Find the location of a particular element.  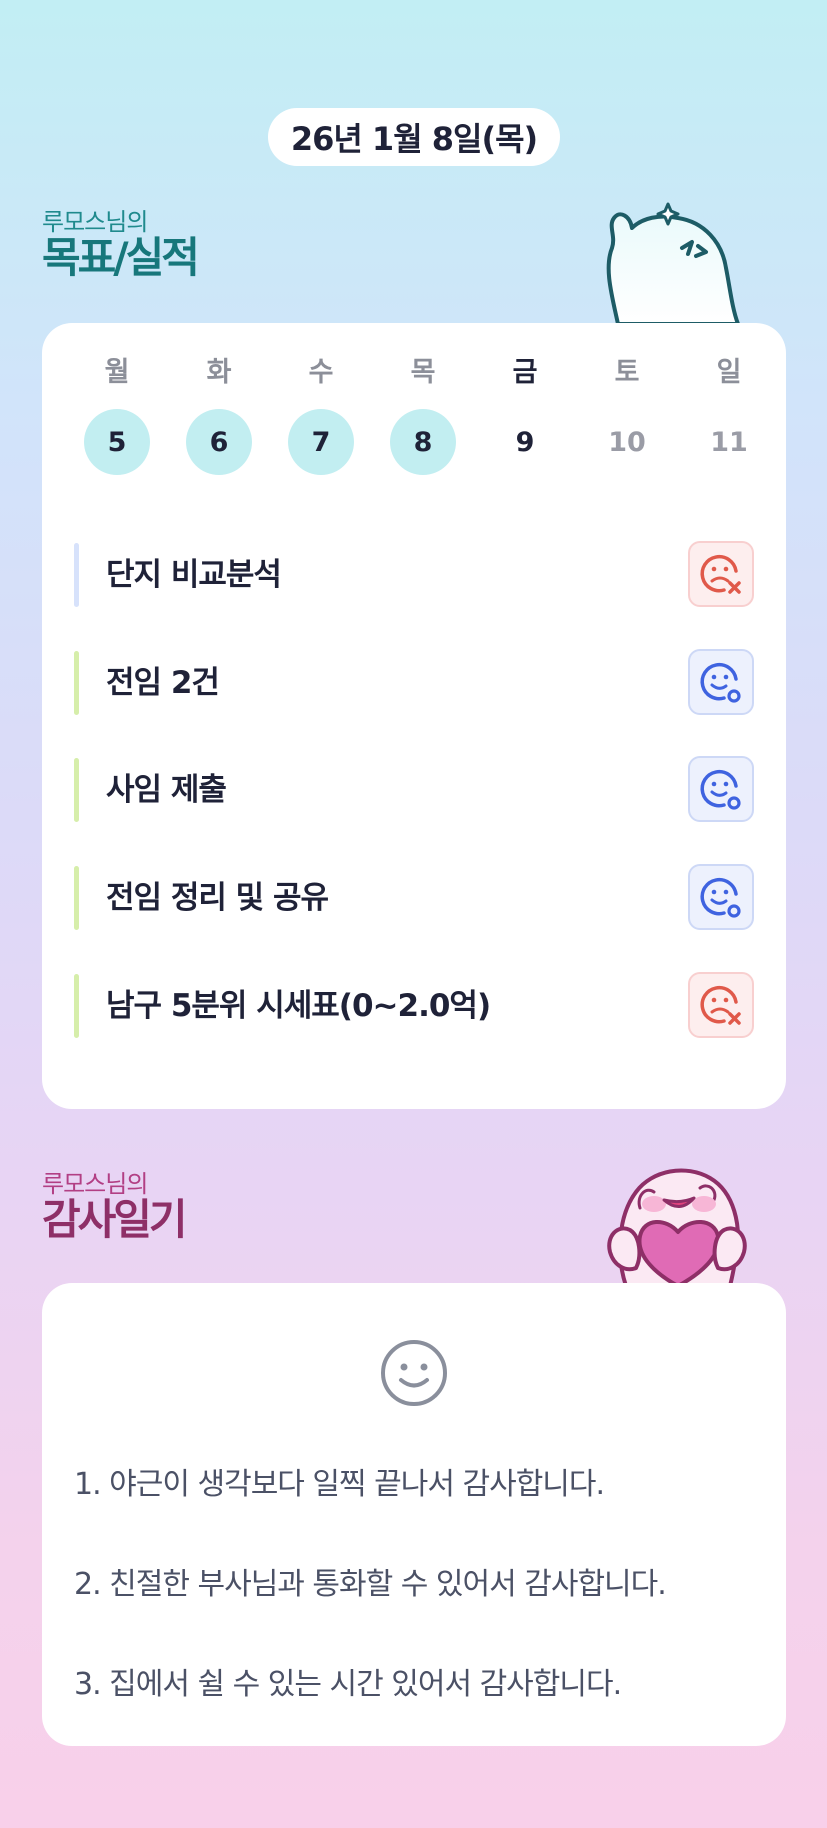

ghost-mascot-icon is located at coordinates (673, 263).